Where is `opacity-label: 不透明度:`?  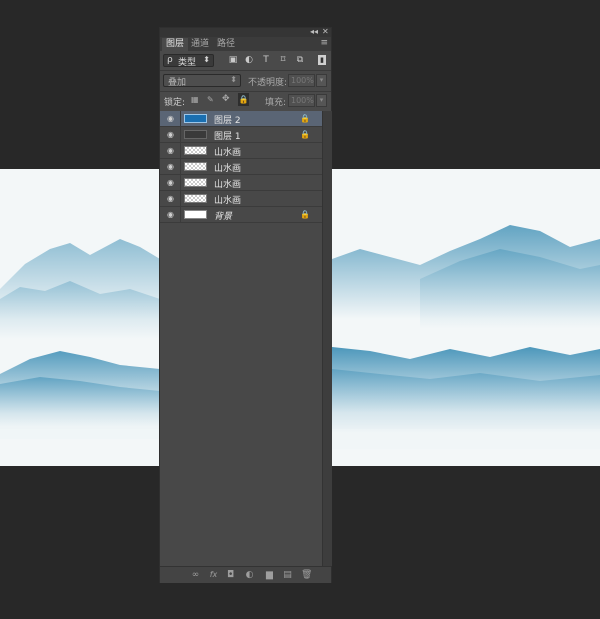
opacity-label: 不透明度: is located at coordinates (268, 83).